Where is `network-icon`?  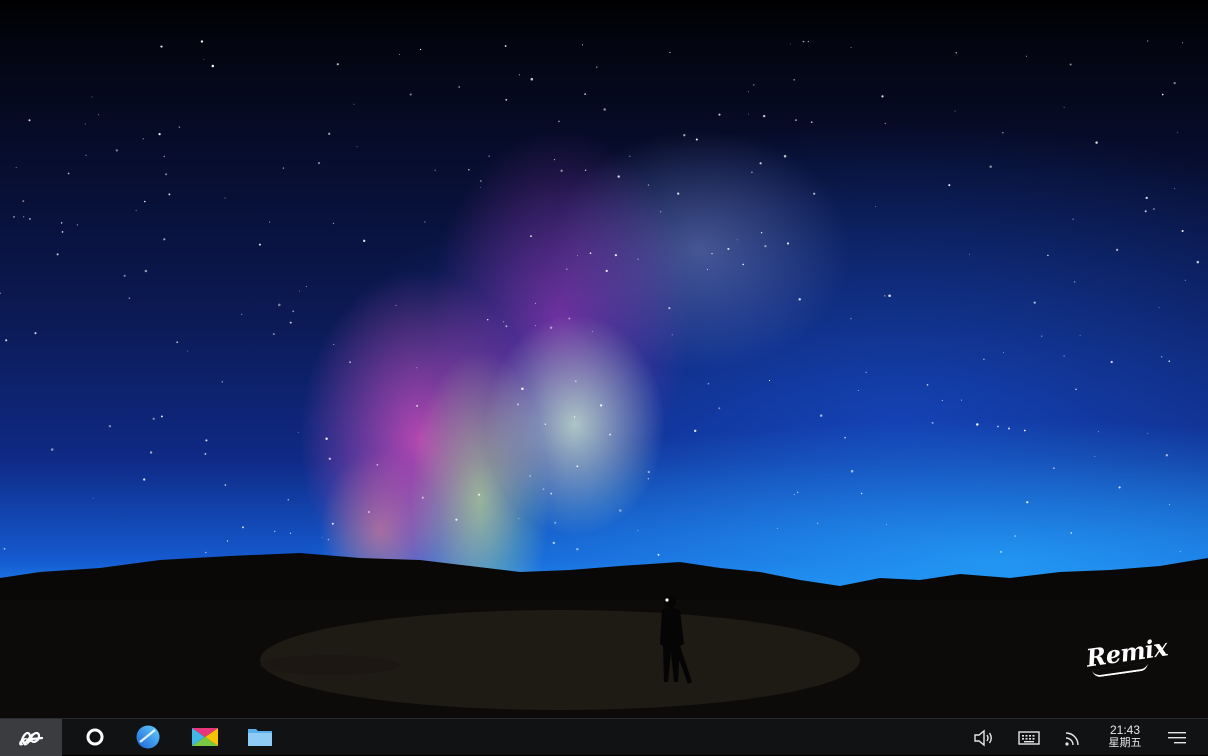
network-icon is located at coordinates (1072, 739).